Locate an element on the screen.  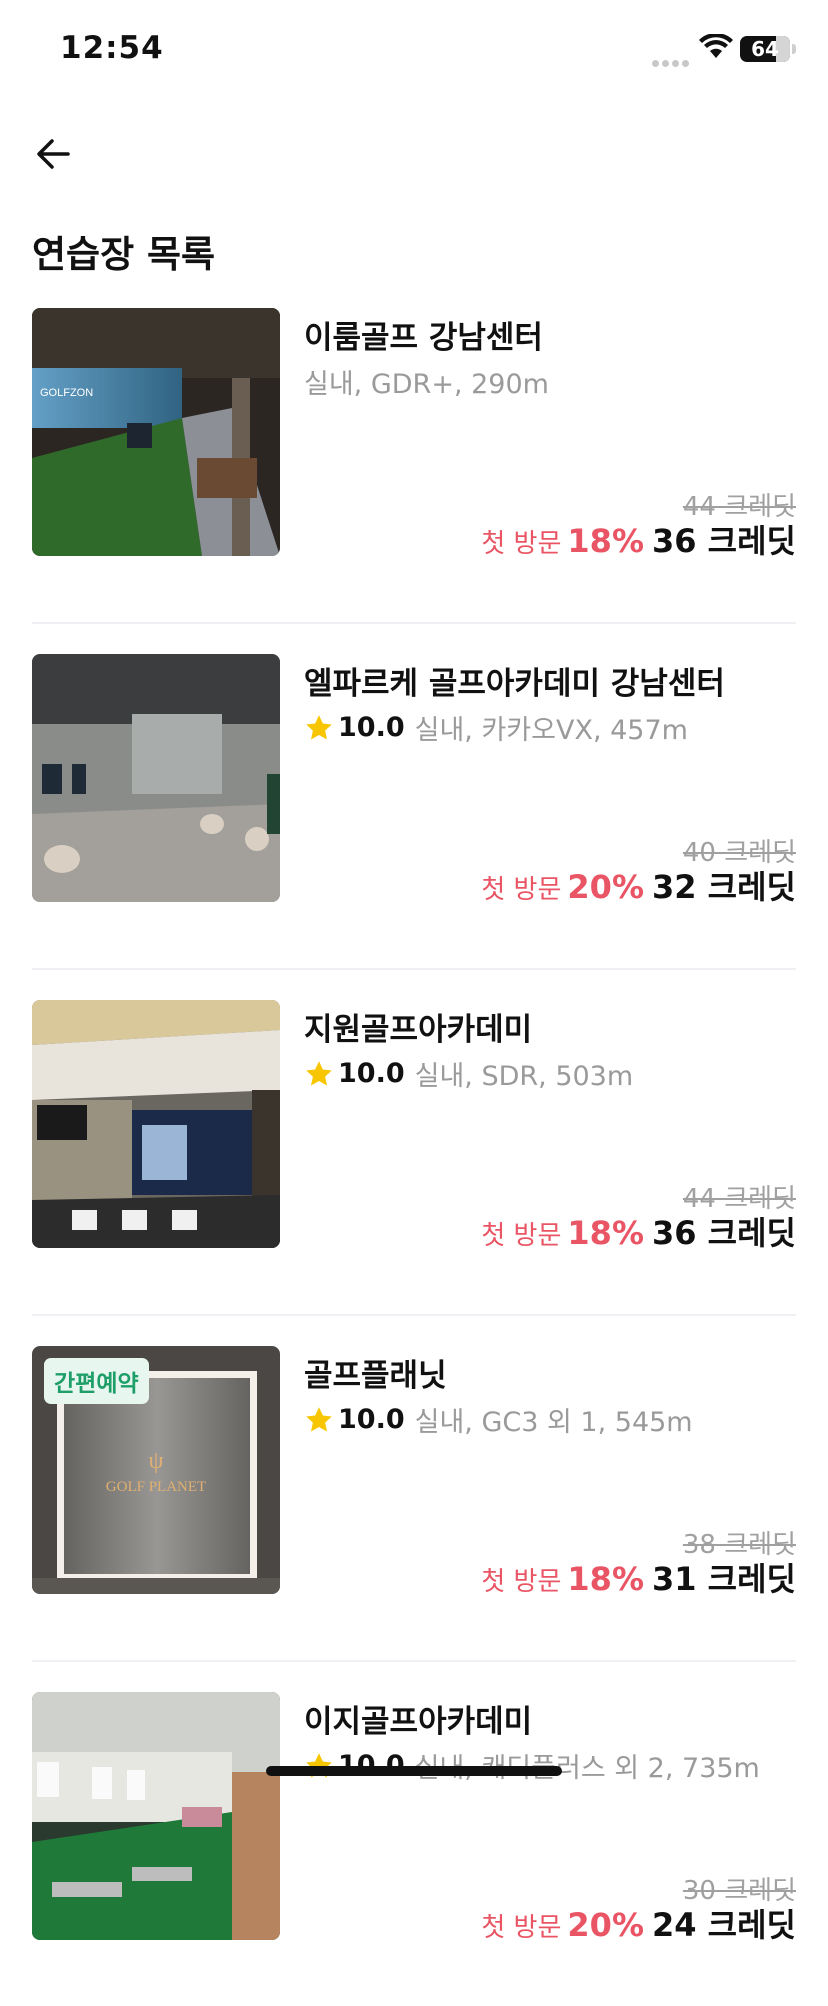
svg-text: ψ is located at coordinates (155, 1461).